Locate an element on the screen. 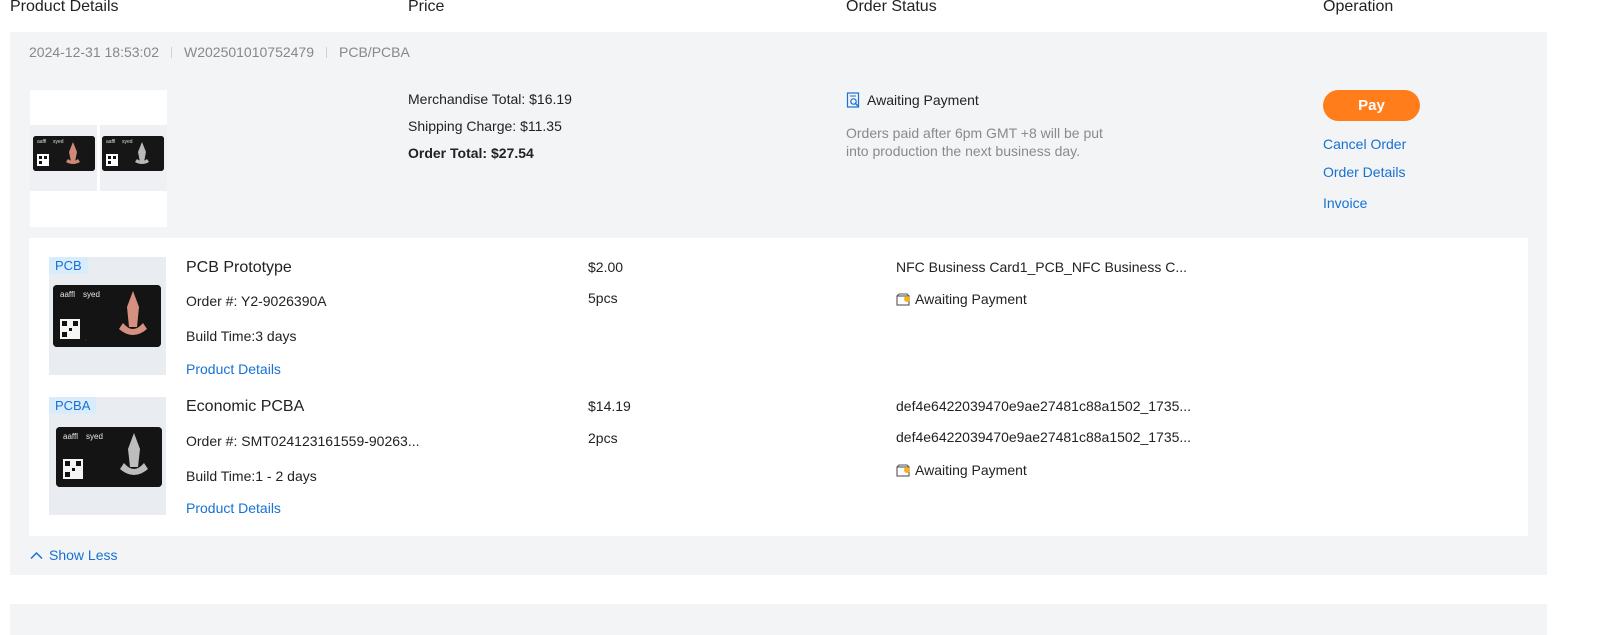 The height and width of the screenshot is (635, 1605). show-less-label: Show Less is located at coordinates (83, 555).